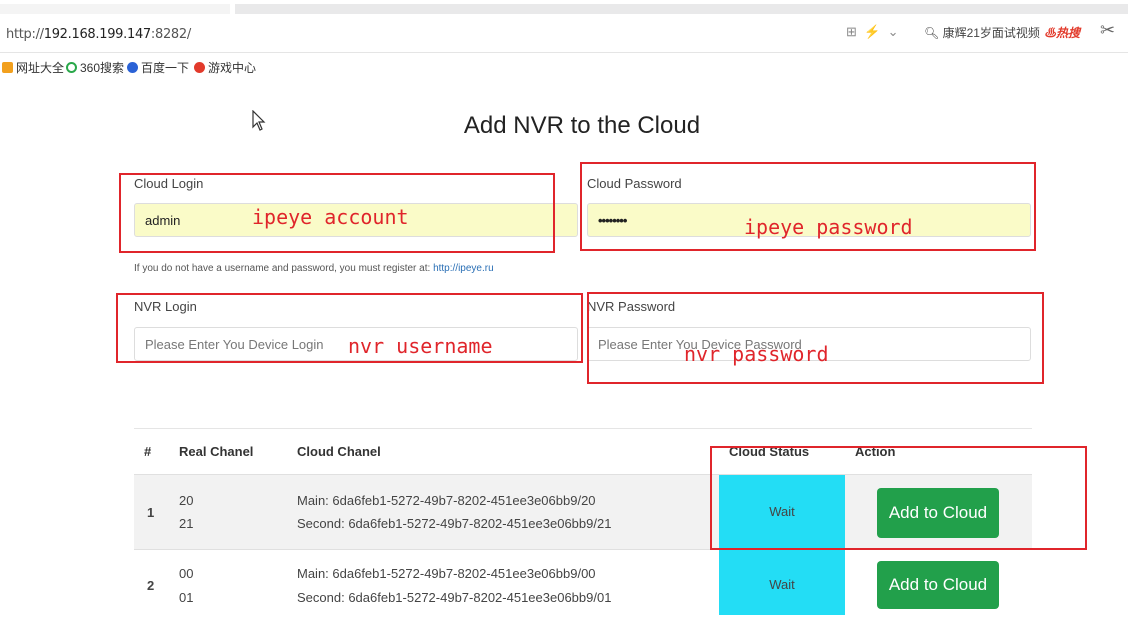  Describe the element at coordinates (186, 523) in the screenshot. I see `real-channel-second: 21` at that location.